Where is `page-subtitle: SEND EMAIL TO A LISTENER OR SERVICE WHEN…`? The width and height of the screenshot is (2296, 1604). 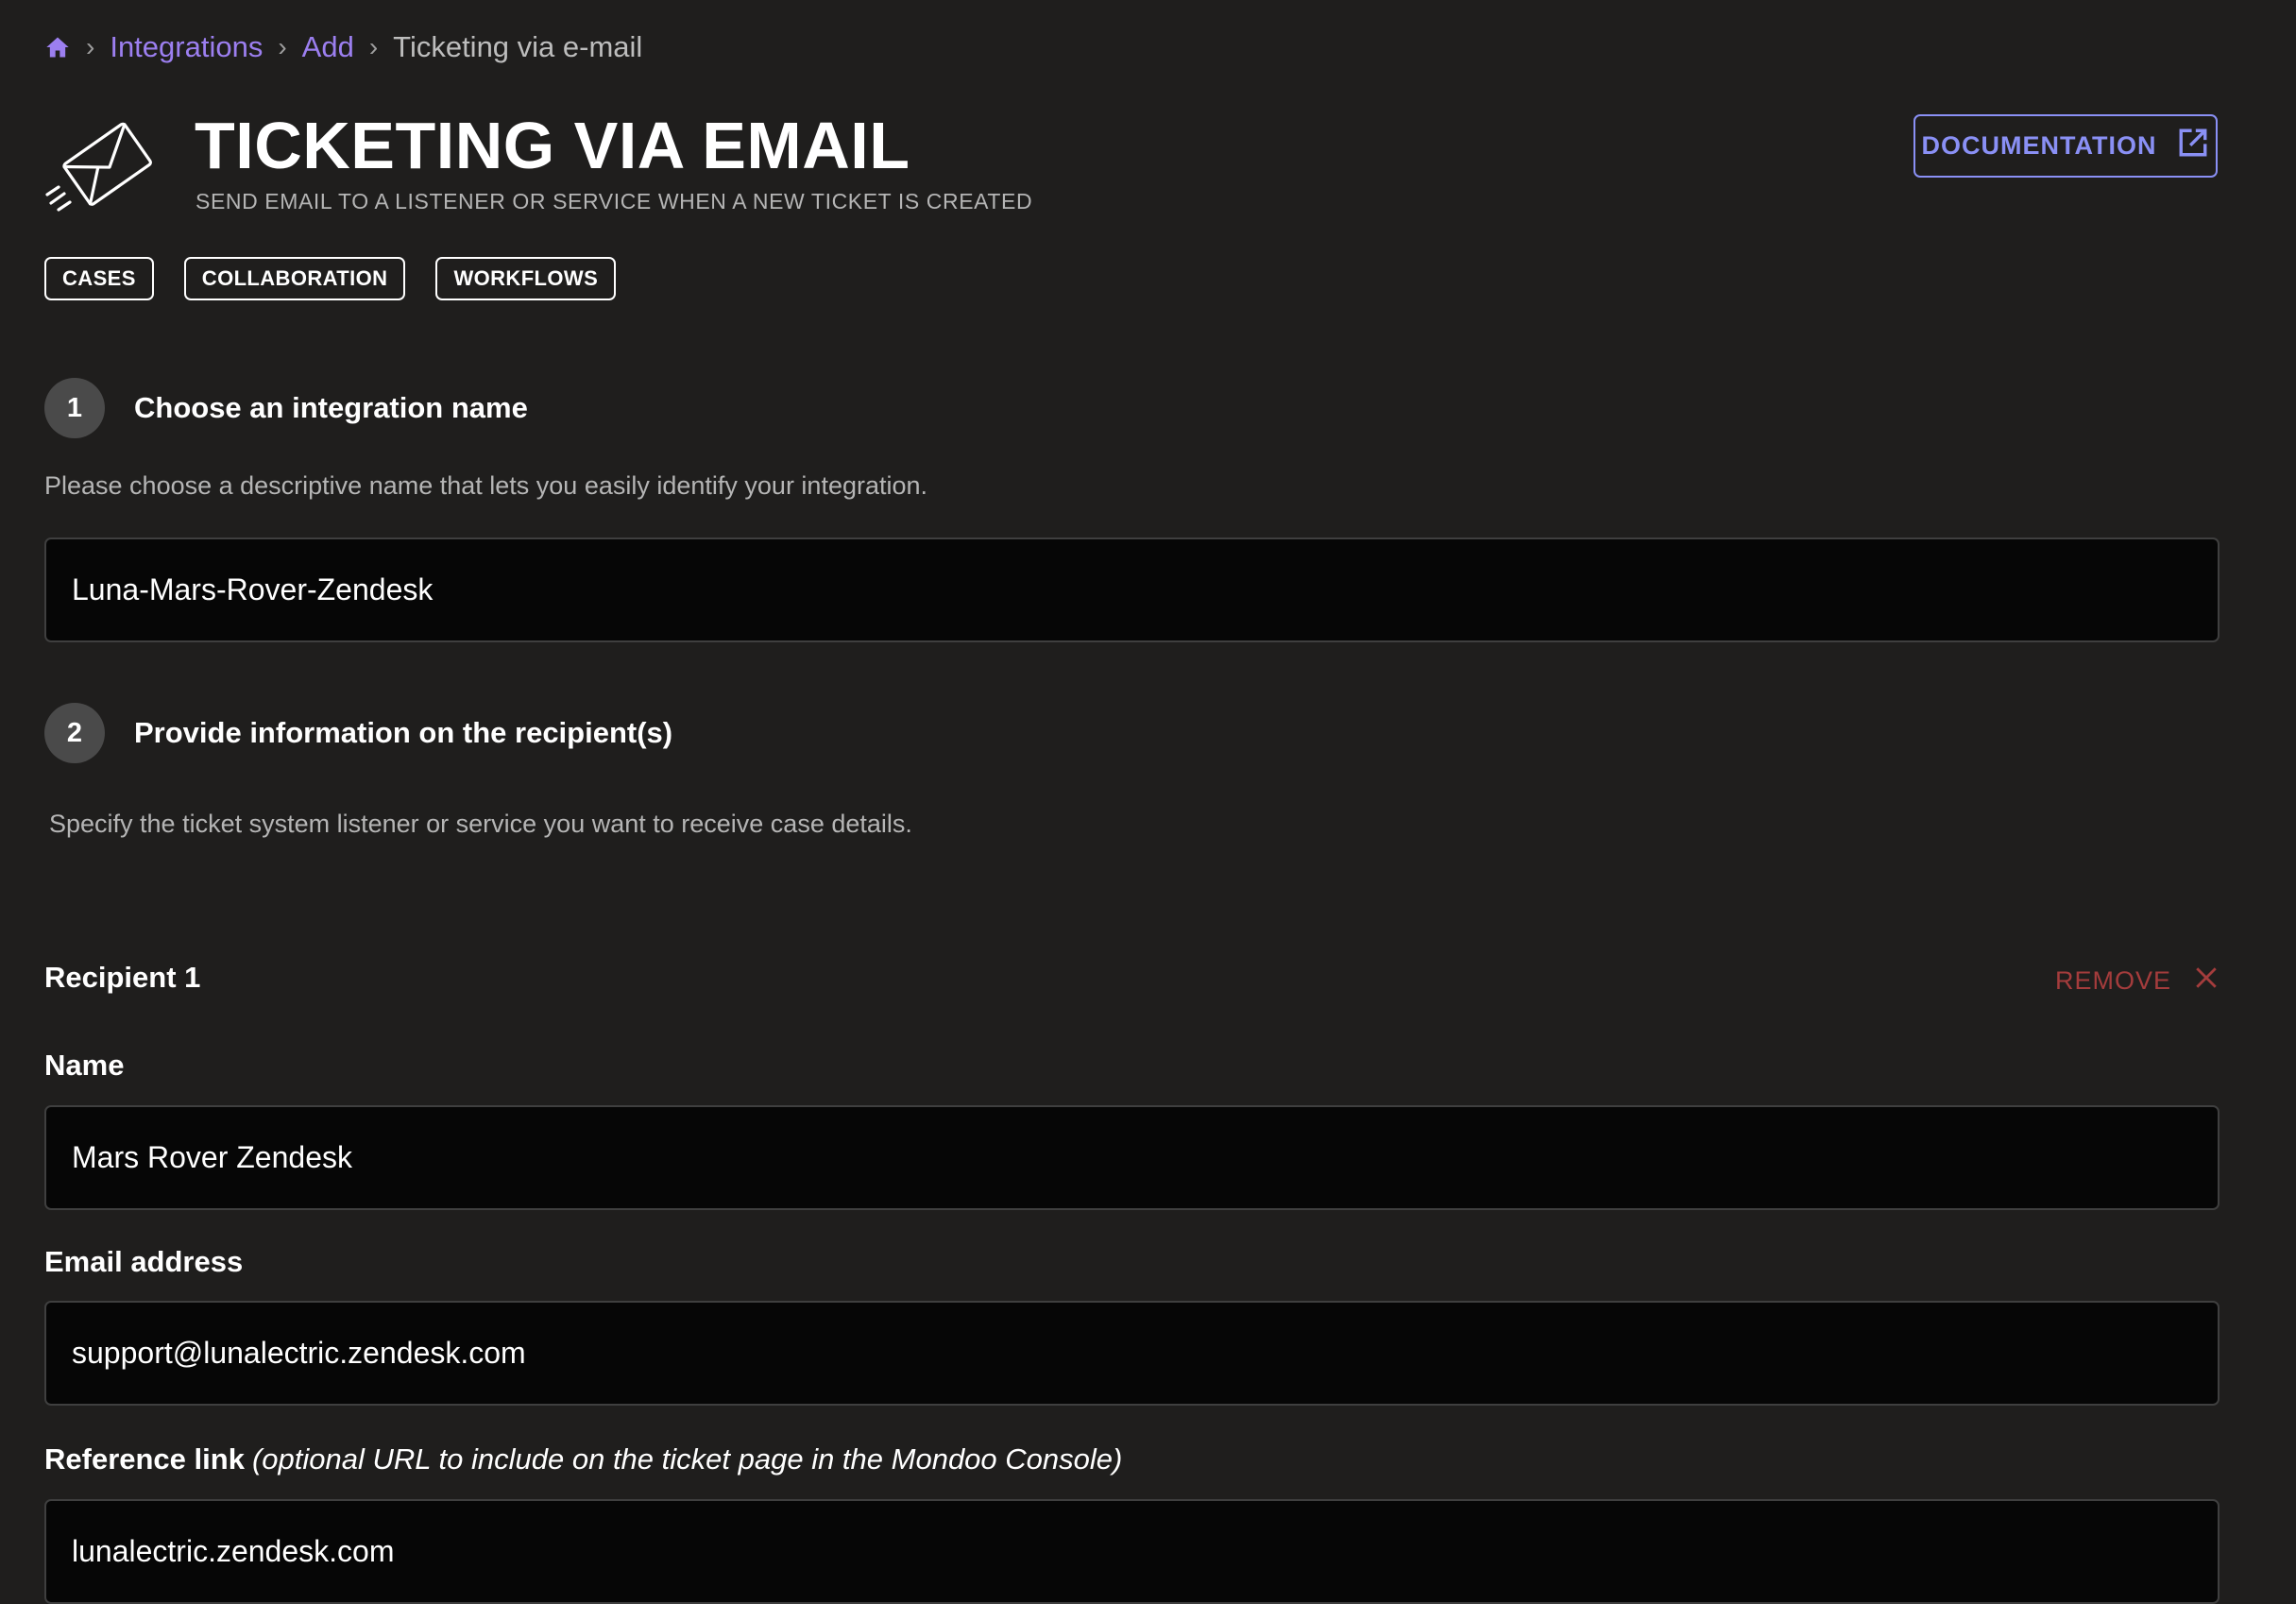
page-subtitle: SEND EMAIL TO A LISTENER OR SERVICE WHEN… is located at coordinates (615, 201).